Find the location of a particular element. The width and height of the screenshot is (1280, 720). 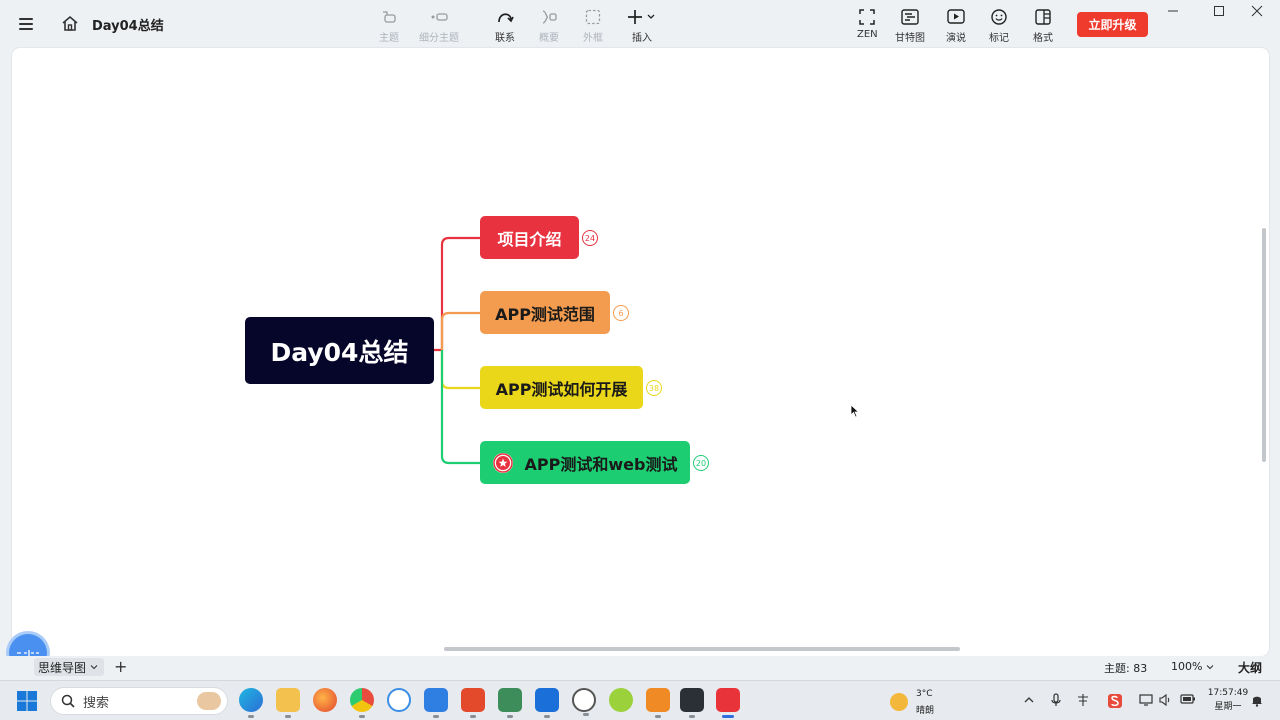

boundary-icon is located at coordinates (593, 17).